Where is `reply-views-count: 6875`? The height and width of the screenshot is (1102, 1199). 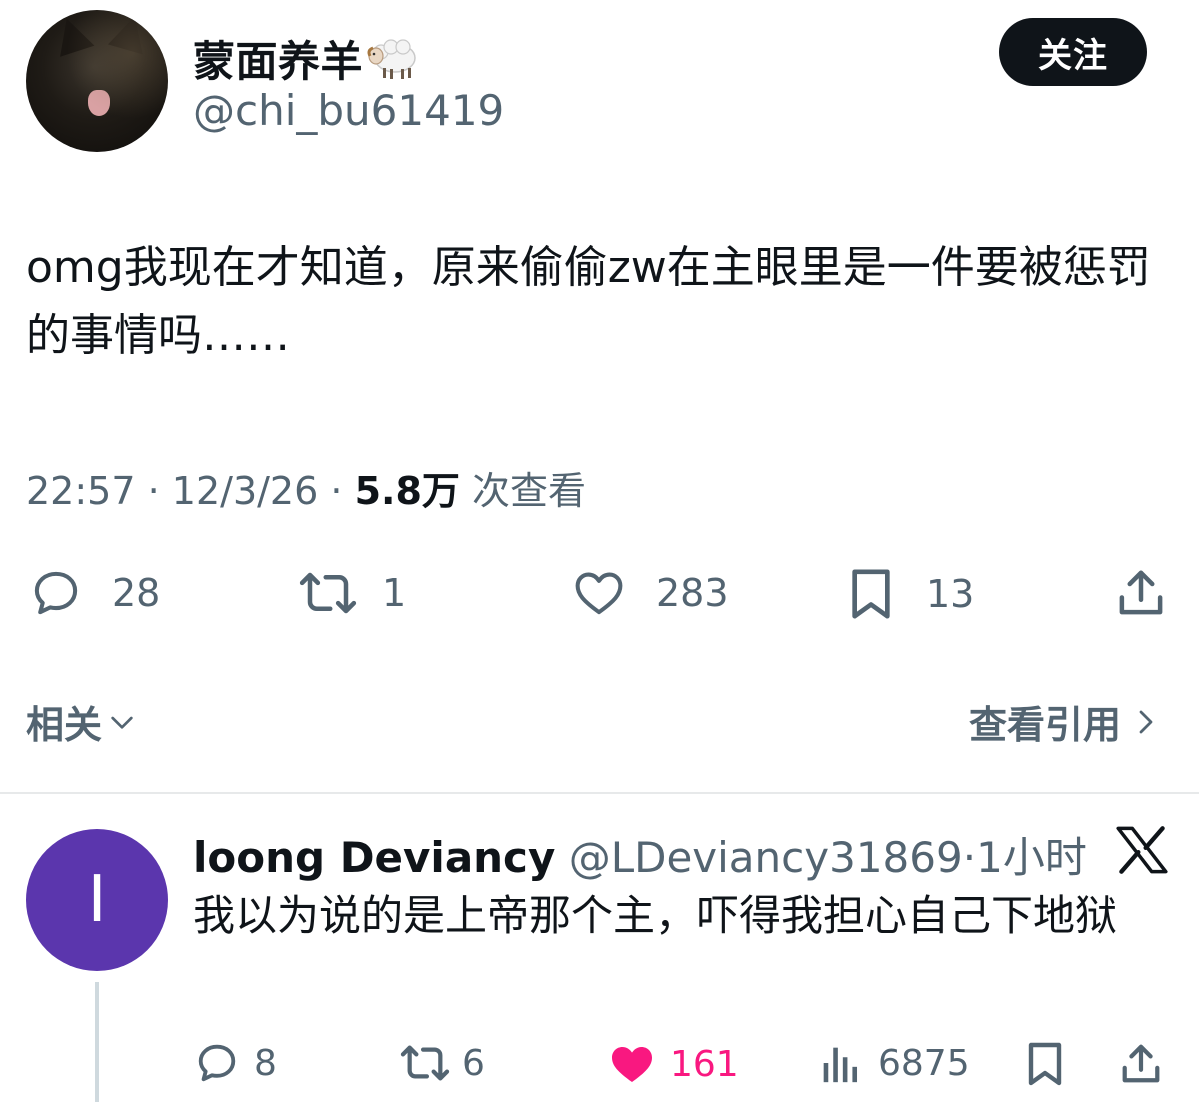
reply-views-count: 6875 is located at coordinates (924, 1063).